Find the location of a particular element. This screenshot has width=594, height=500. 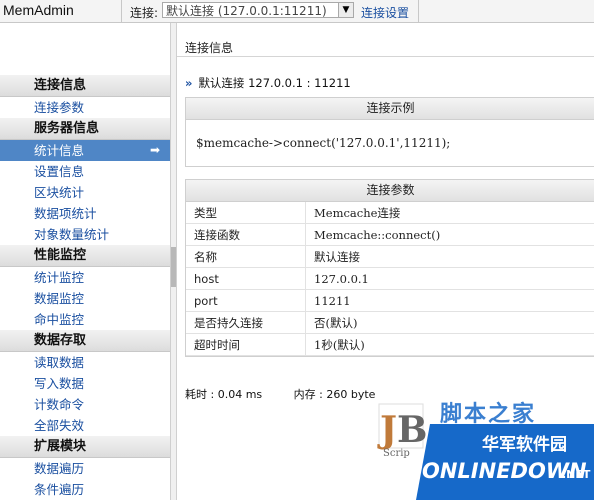

table-row: 名称 默认连接 is located at coordinates (390, 256).